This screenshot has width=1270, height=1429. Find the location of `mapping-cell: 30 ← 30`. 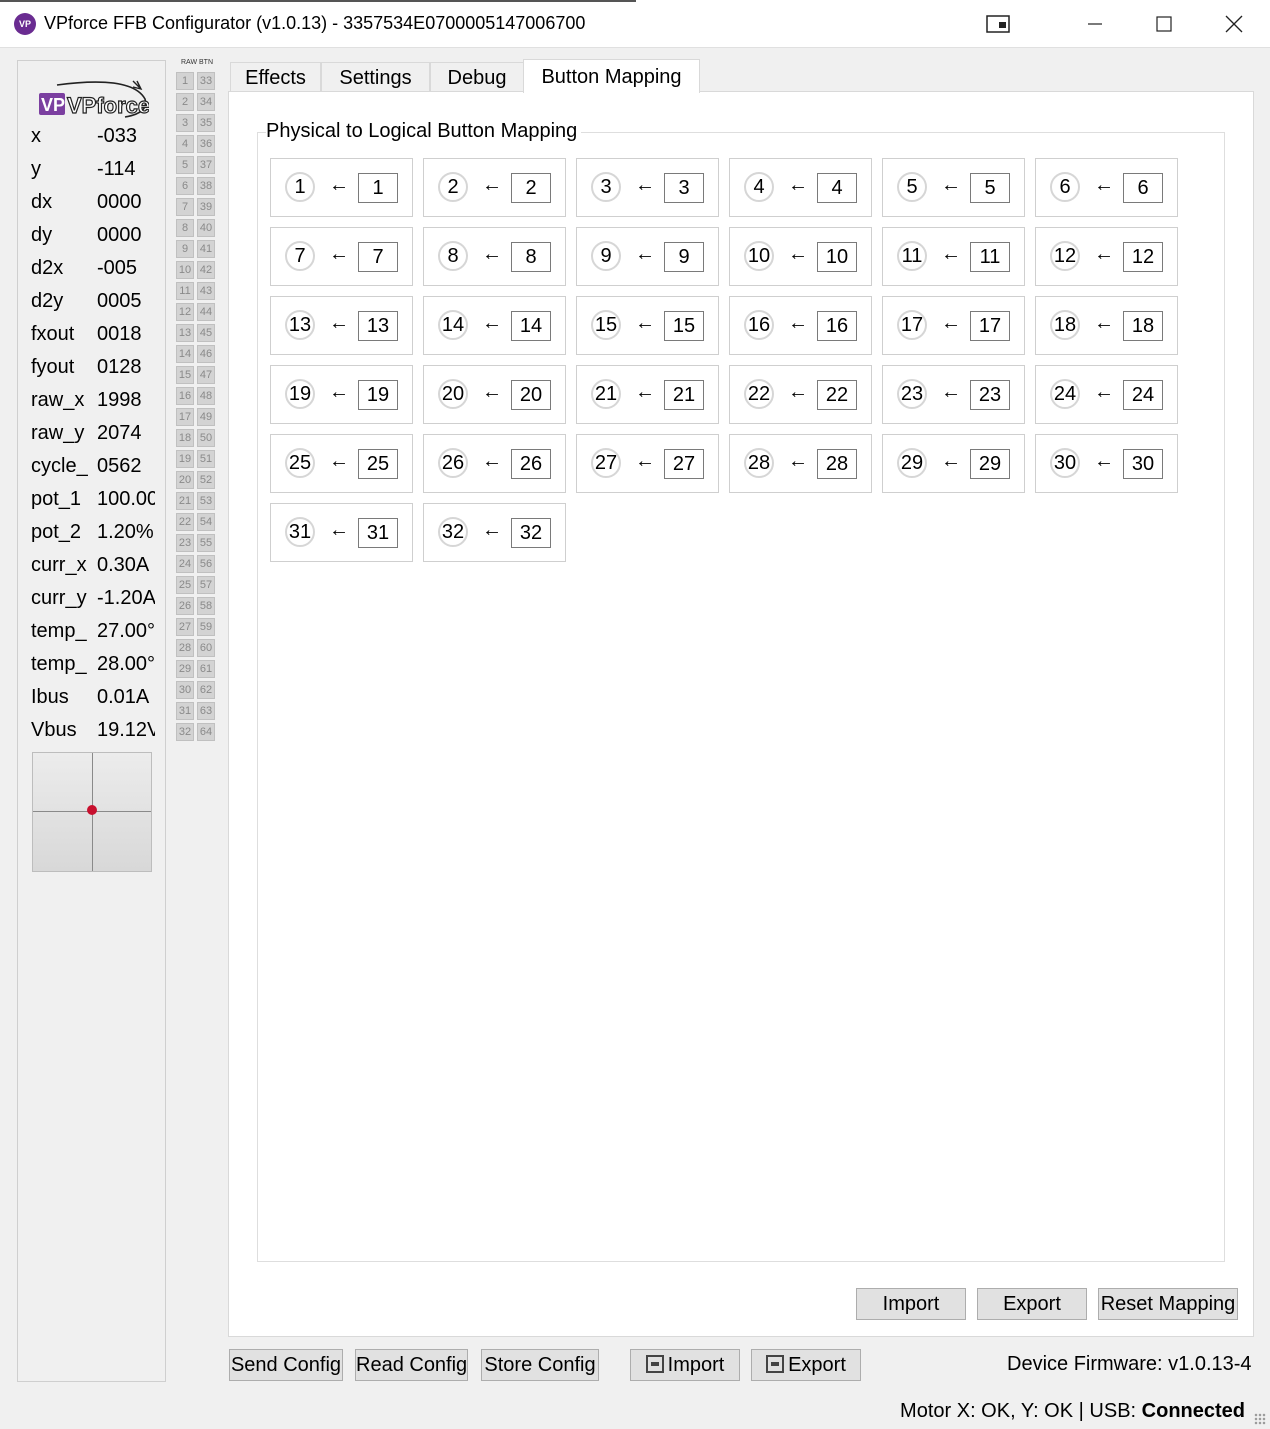

mapping-cell: 30 ← 30 is located at coordinates (1106, 463).